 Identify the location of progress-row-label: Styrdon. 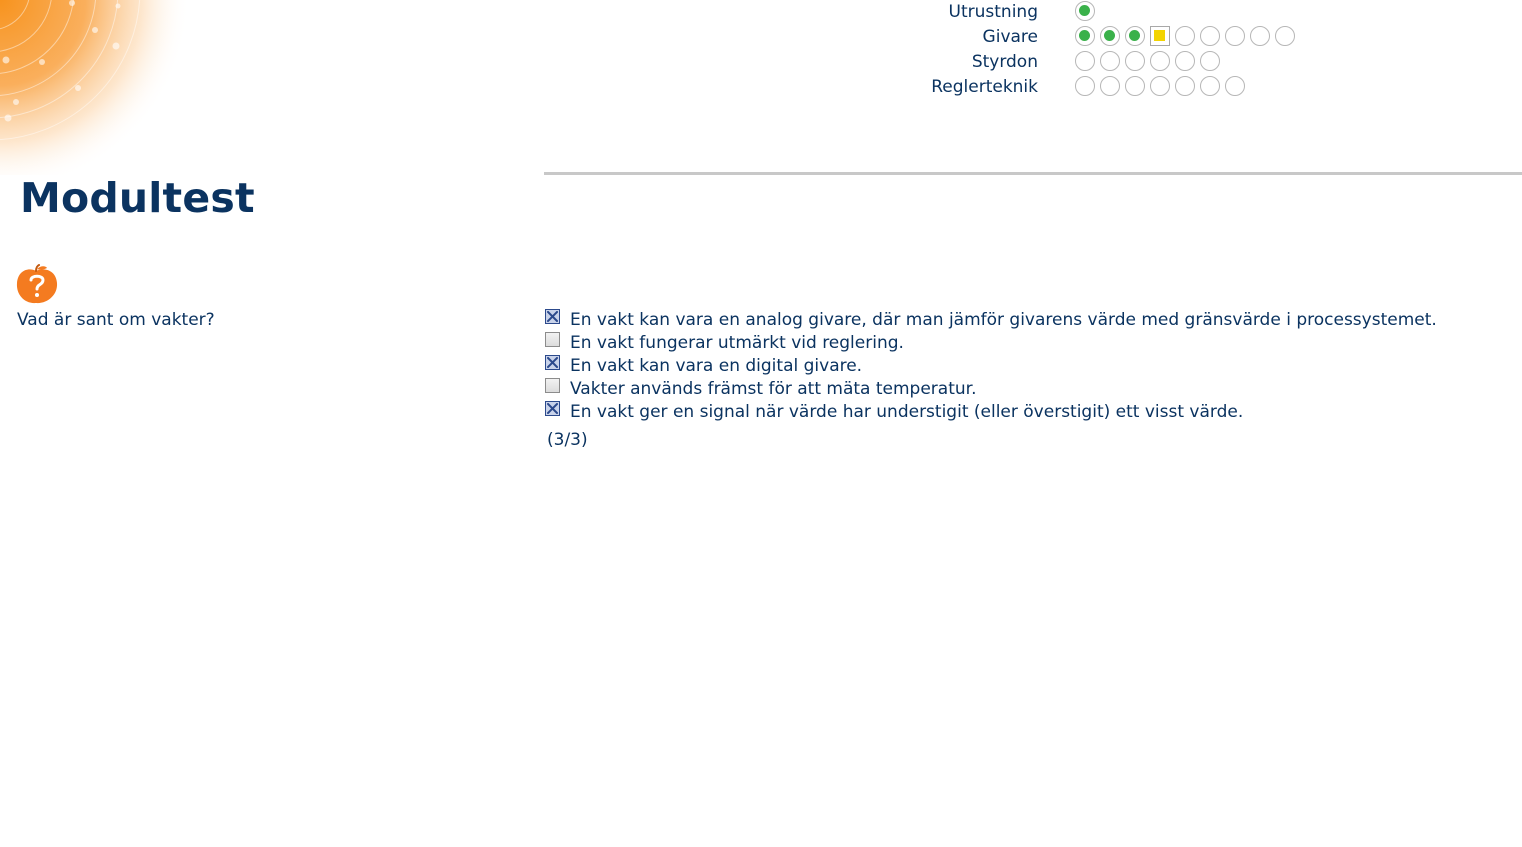
(1004, 62).